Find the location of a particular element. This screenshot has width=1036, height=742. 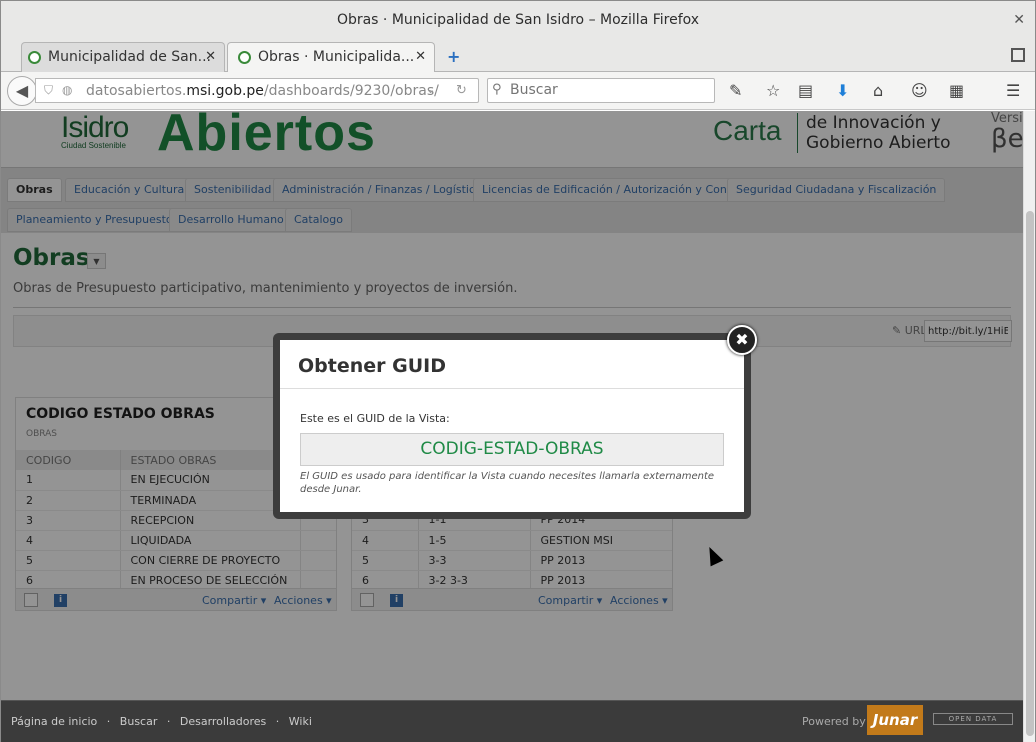

modal-text: Este es el GUID de la Vista: is located at coordinates (375, 418).